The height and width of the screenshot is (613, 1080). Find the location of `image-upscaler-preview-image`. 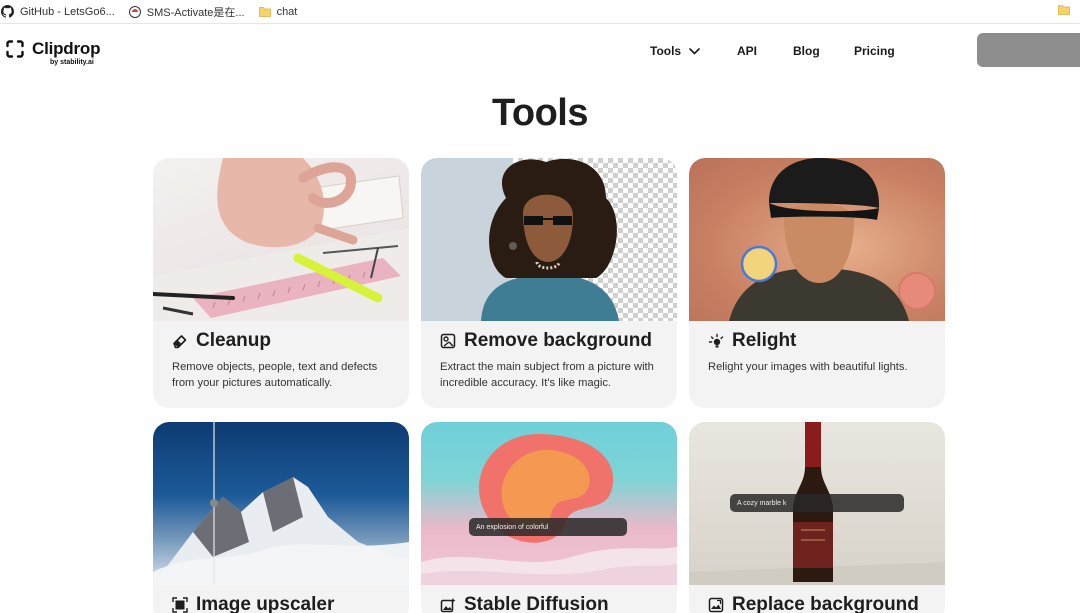

image-upscaler-preview-image is located at coordinates (281, 503).